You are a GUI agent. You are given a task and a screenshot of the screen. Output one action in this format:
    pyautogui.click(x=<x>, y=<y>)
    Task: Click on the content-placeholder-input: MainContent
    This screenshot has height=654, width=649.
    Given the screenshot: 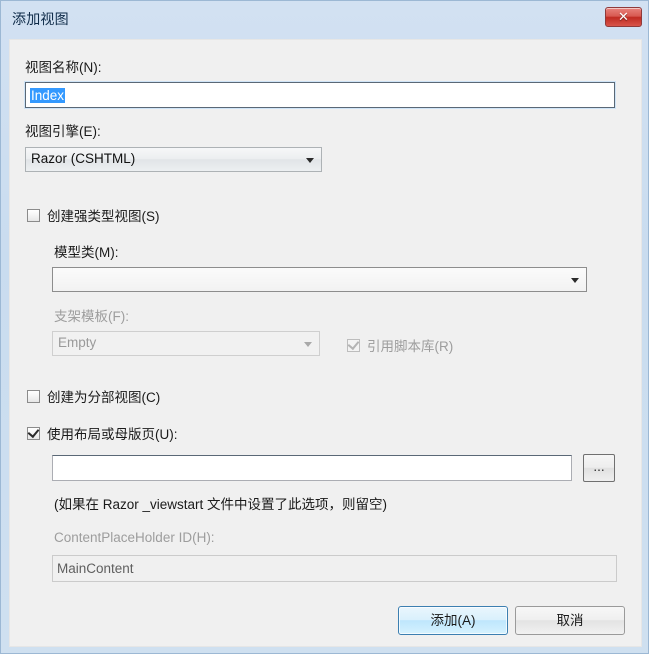 What is the action you would take?
    pyautogui.click(x=334, y=568)
    